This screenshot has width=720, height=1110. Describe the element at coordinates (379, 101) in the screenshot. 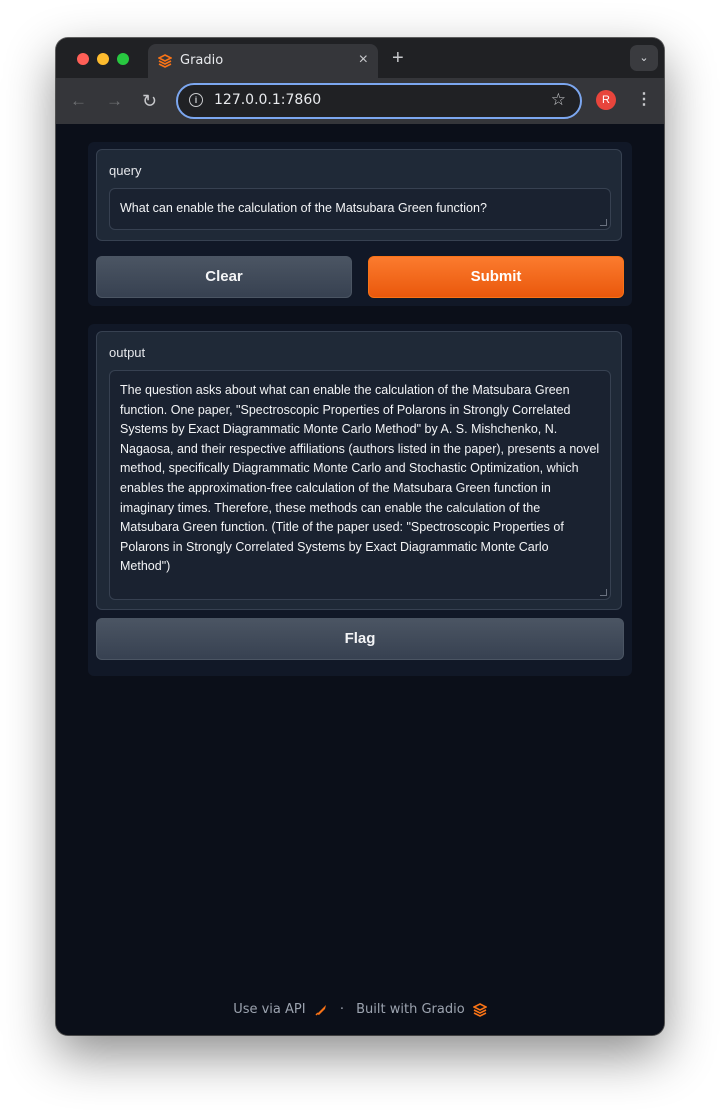

I see `address-bar: i 127.0.0.1:7860 ☆` at that location.